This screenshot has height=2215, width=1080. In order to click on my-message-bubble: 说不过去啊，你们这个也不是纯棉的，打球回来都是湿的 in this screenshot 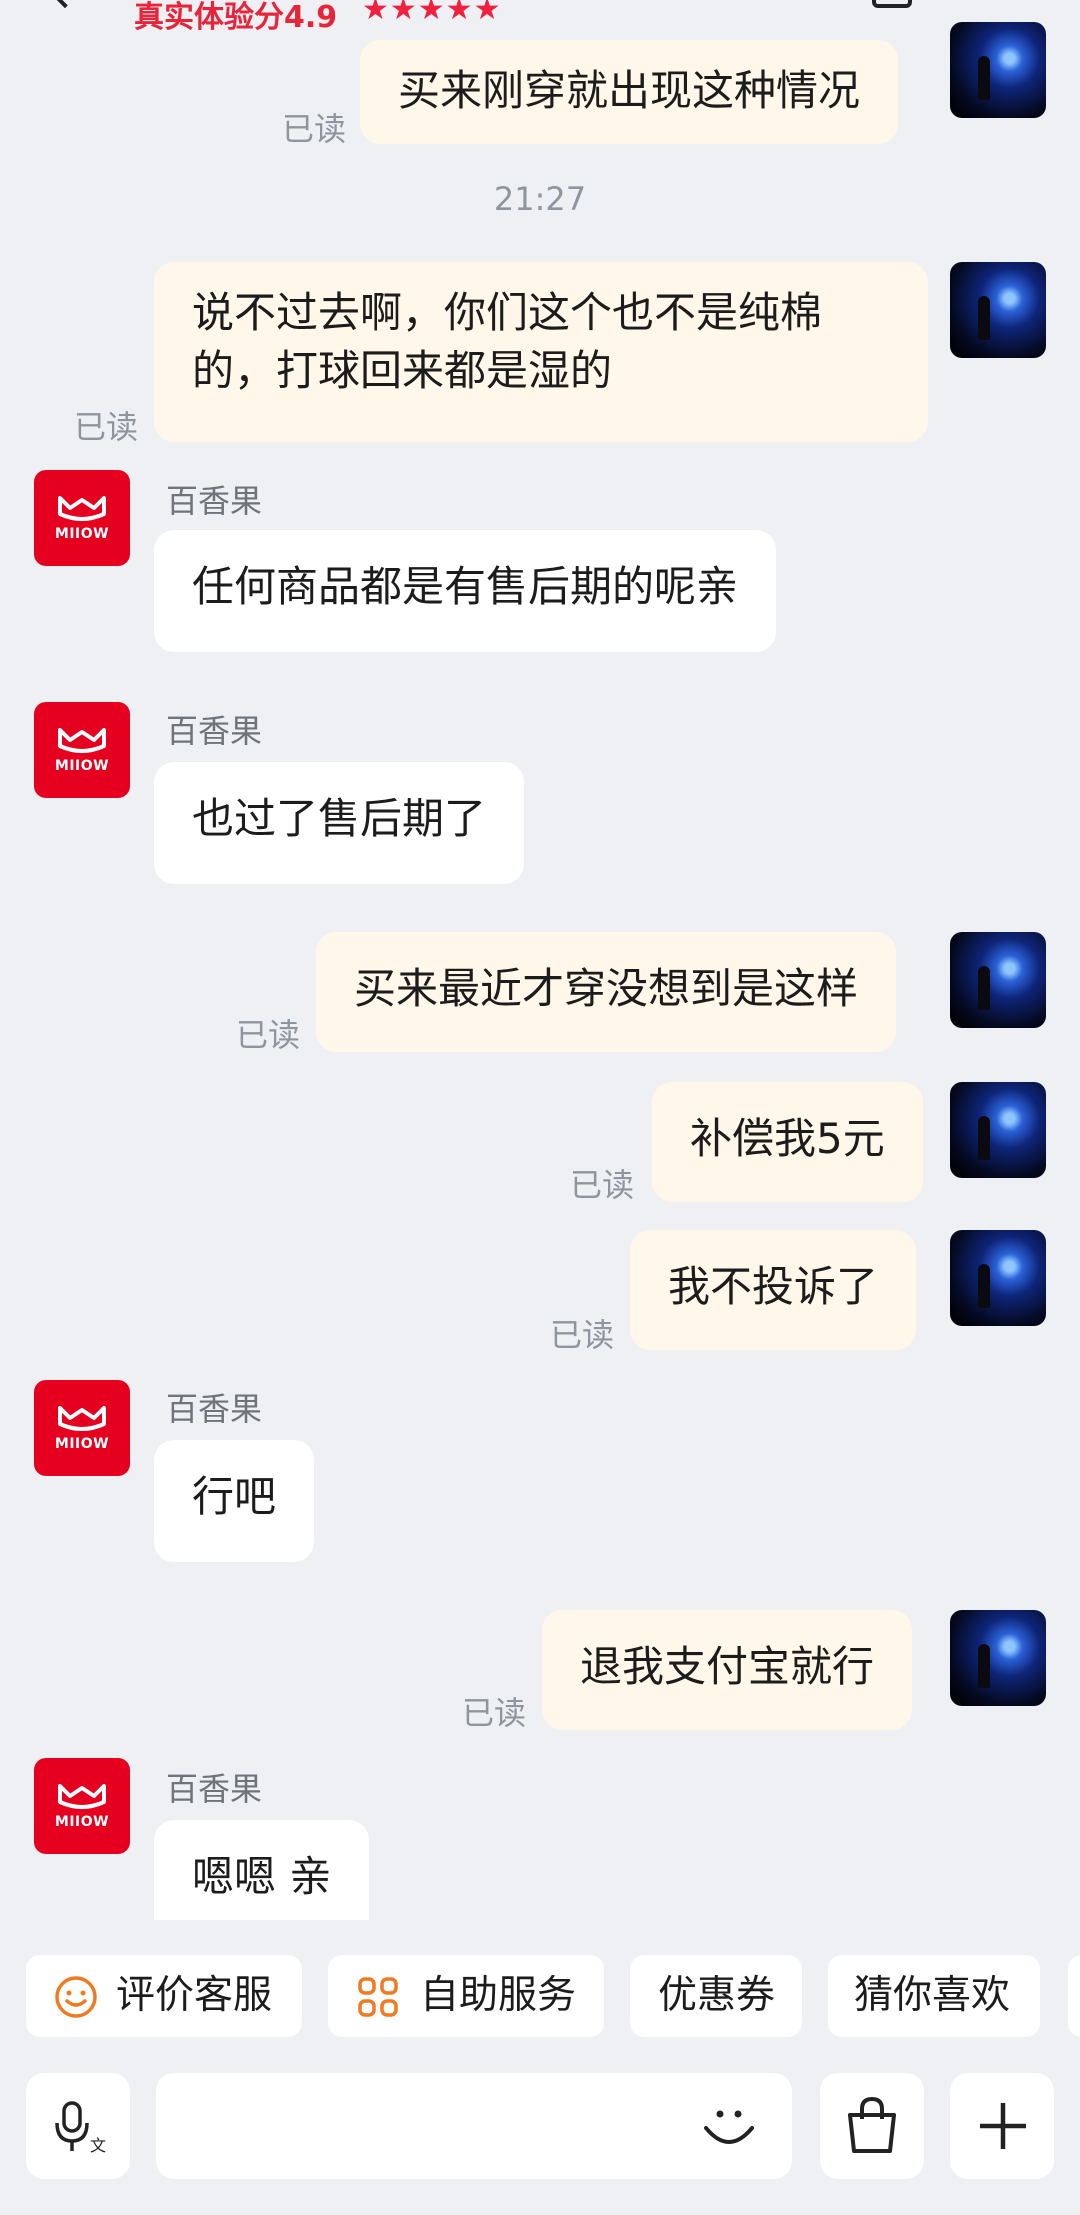, I will do `click(541, 352)`.